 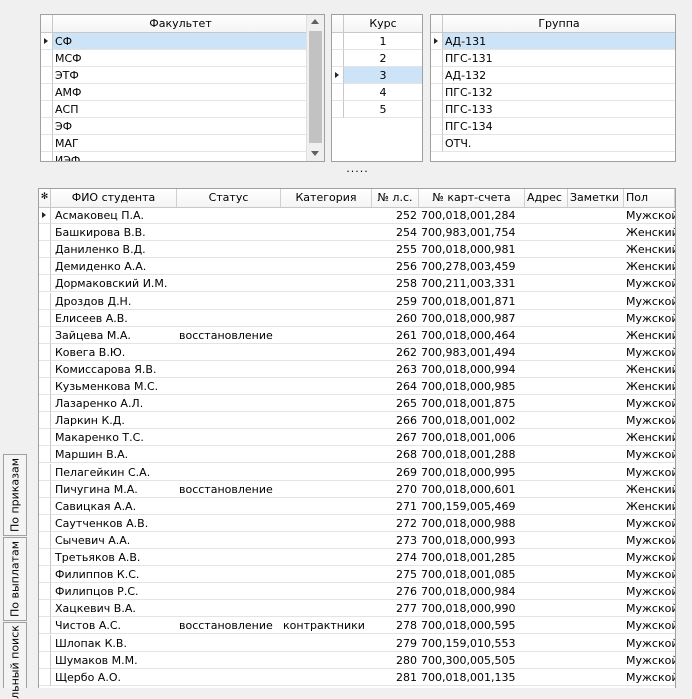 What do you see at coordinates (357, 540) in the screenshot?
I see `student-row: Сычевич А.А. 273 700,018,000,993 Мужской` at bounding box center [357, 540].